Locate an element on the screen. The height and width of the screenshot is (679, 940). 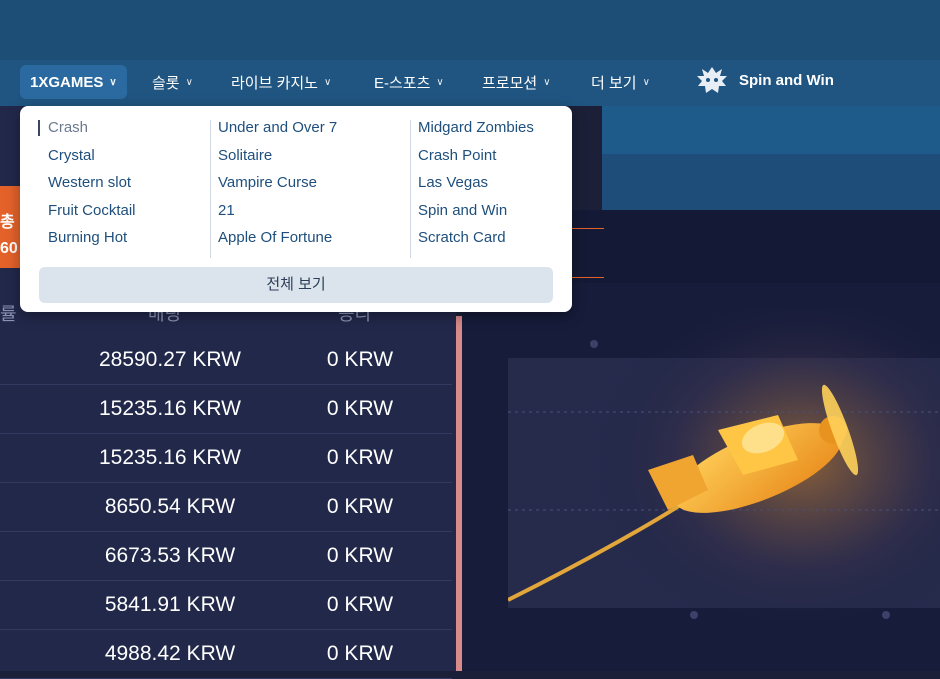
total-badge-top: 총 is located at coordinates (7, 222).